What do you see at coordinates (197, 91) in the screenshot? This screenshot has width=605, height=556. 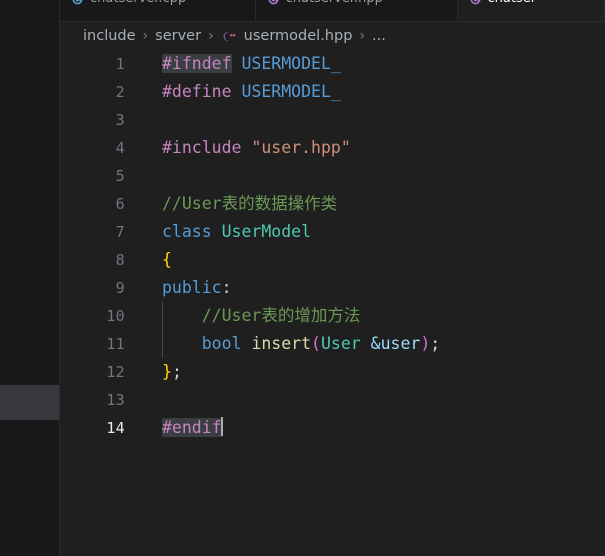 I see `code-token: #define` at bounding box center [197, 91].